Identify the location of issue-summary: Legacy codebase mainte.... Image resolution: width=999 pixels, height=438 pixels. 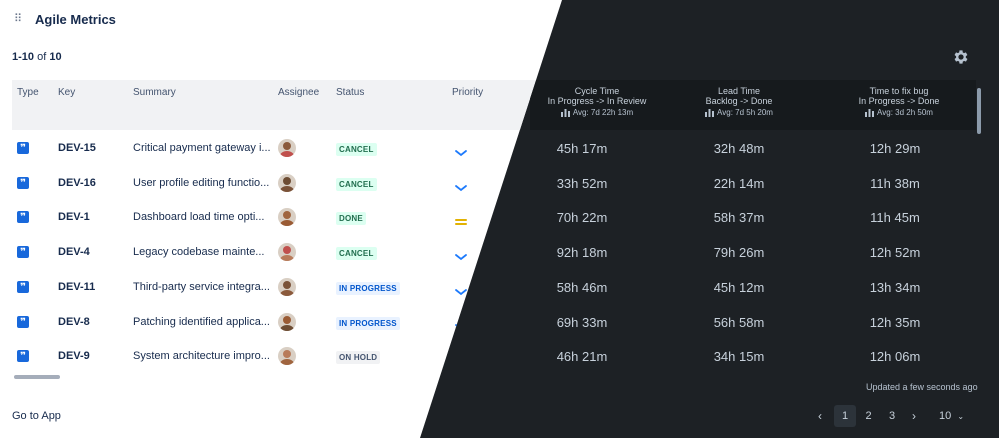
(198, 252).